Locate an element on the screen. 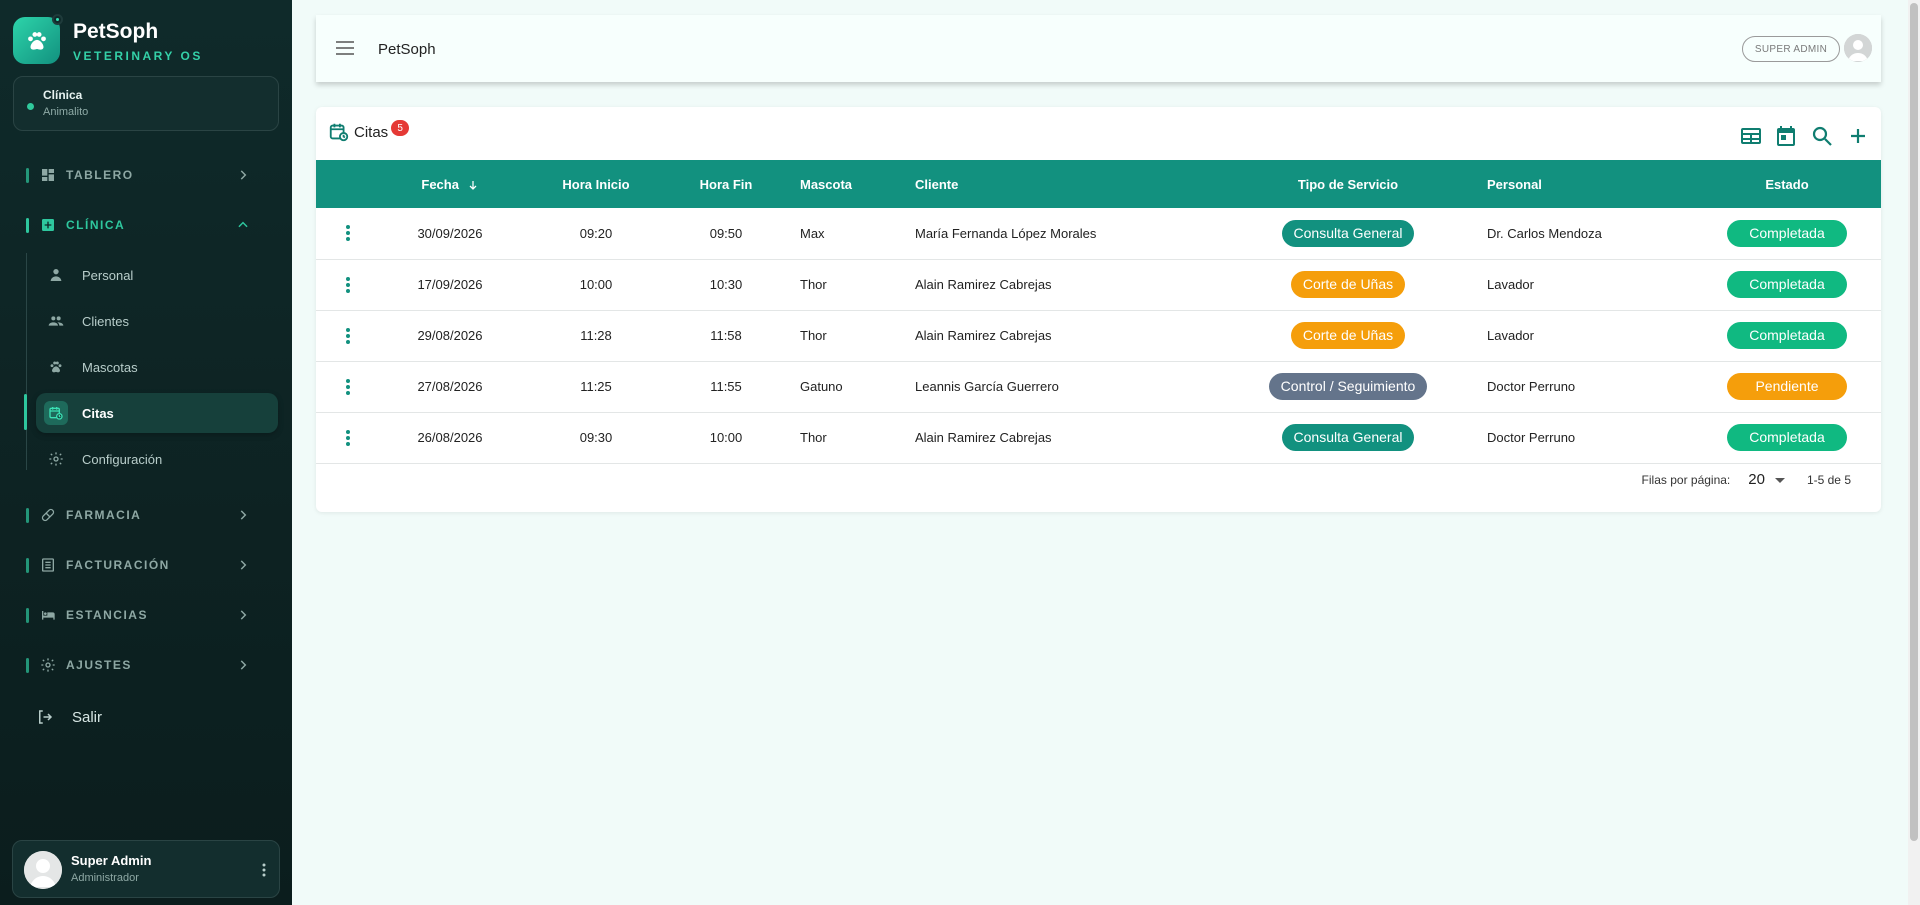  column-header-cliente: Cliente is located at coordinates (1069, 184).